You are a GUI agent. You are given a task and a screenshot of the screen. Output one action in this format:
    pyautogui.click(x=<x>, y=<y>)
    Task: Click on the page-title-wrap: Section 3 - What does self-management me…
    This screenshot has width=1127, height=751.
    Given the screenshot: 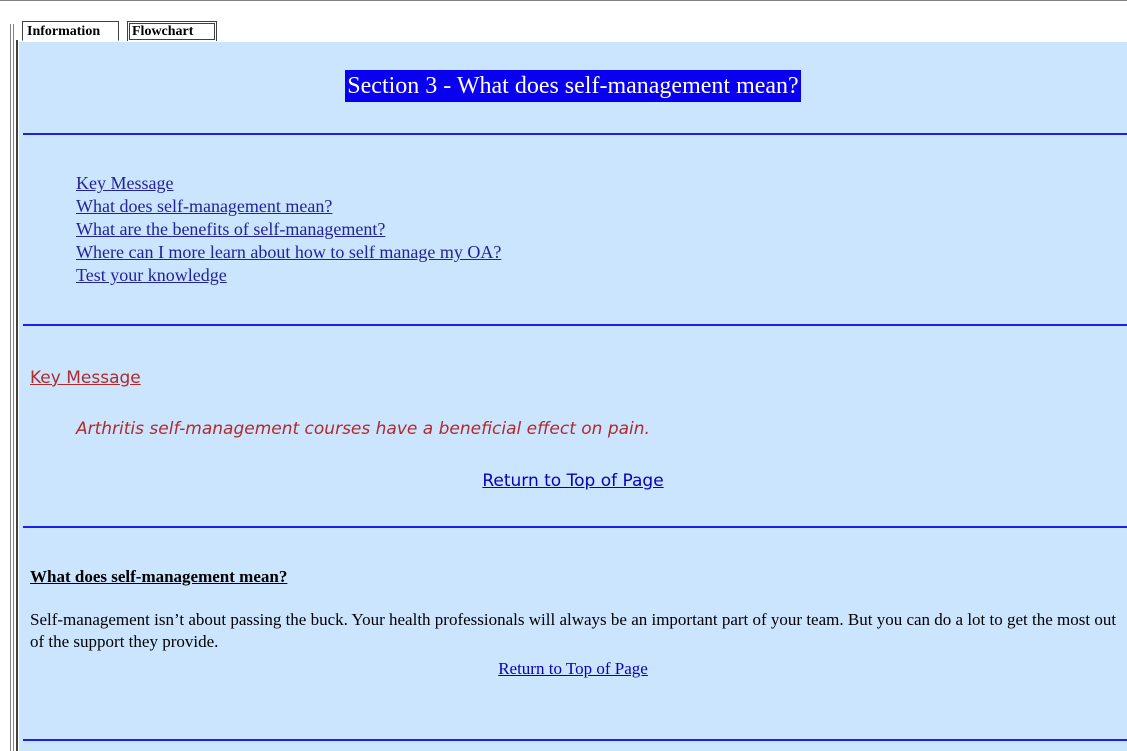 What is the action you would take?
    pyautogui.click(x=573, y=86)
    